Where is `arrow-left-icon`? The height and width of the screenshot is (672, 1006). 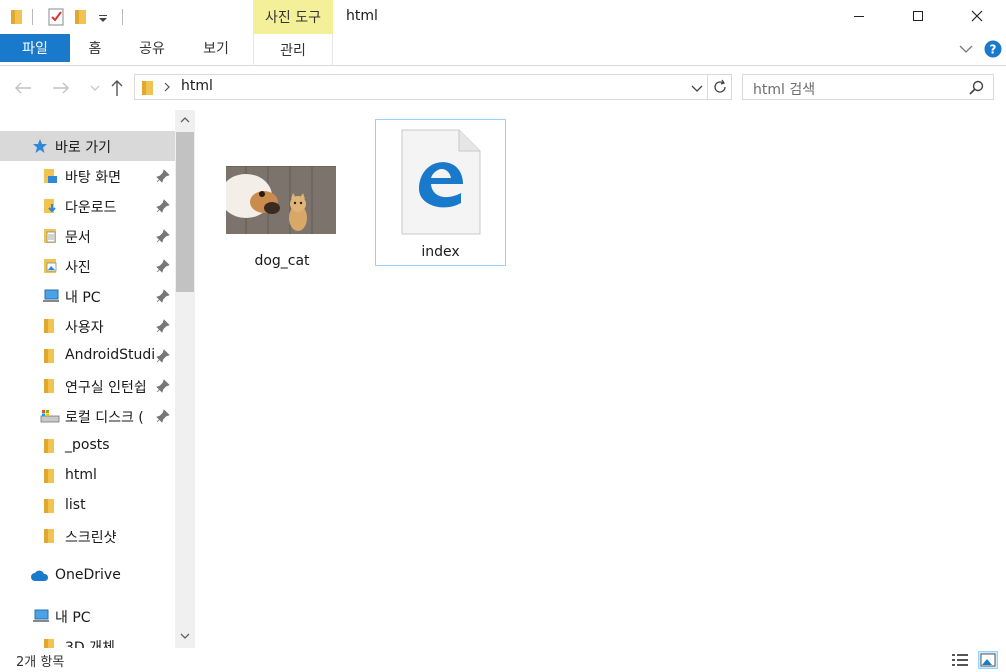 arrow-left-icon is located at coordinates (23, 88).